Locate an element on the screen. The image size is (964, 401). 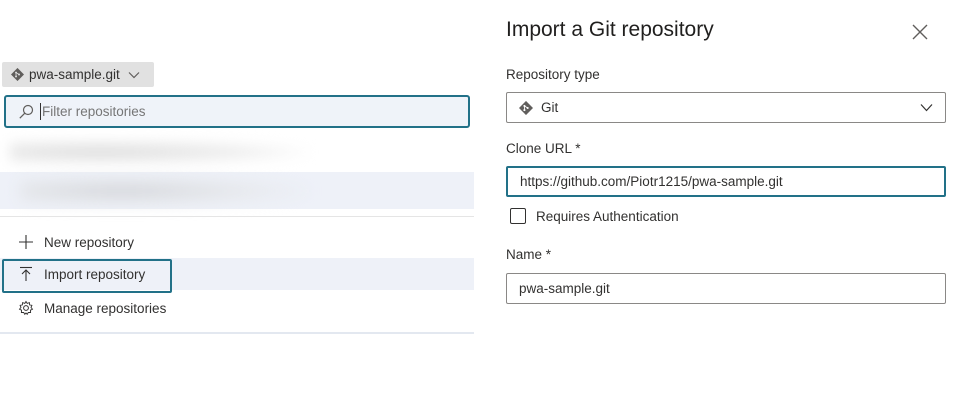
dialog-title: Import a Git repository is located at coordinates (610, 29).